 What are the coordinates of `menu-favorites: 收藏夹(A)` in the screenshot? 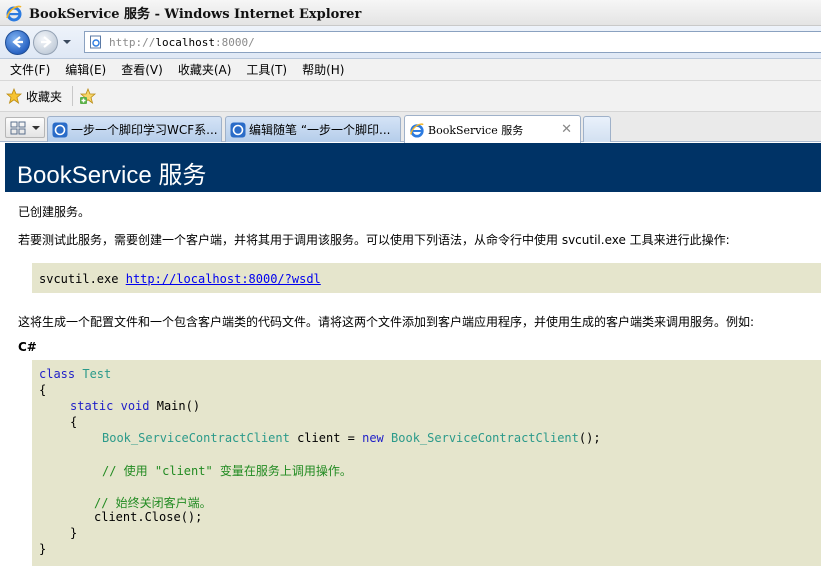 It's located at (205, 69).